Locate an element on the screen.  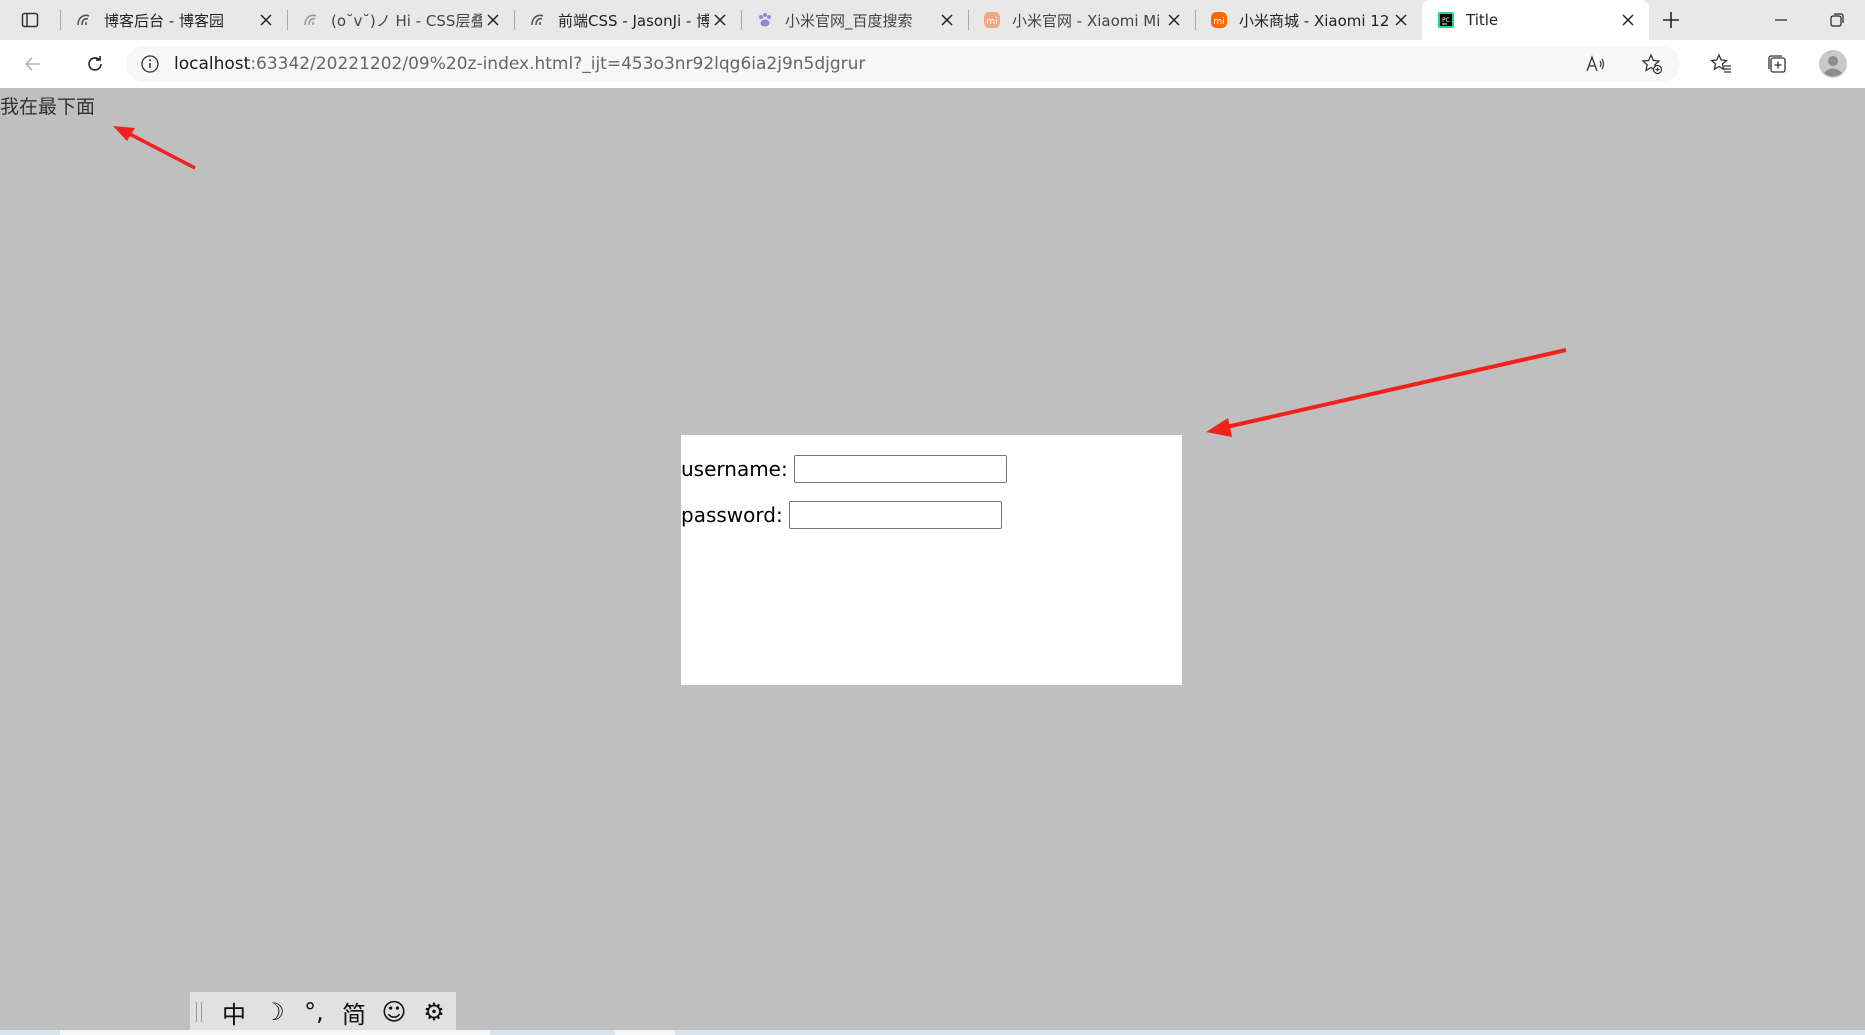
restore-button is located at coordinates (1837, 20).